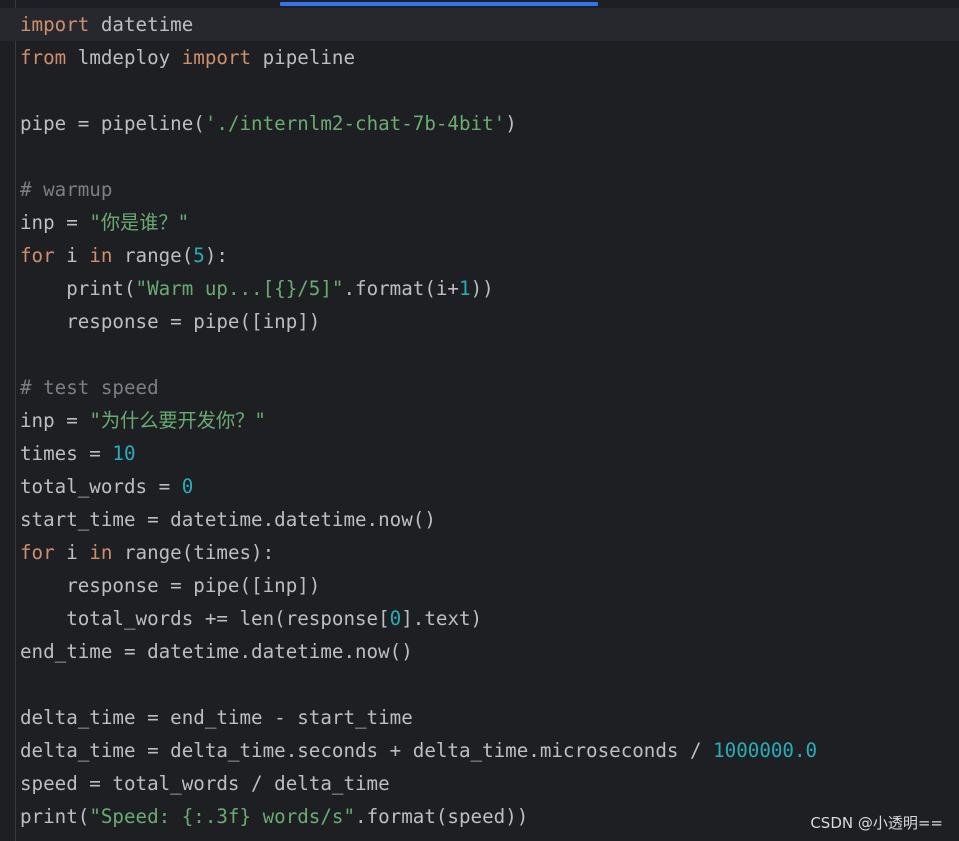  I want to click on code-token: total_words =, so click(101, 486).